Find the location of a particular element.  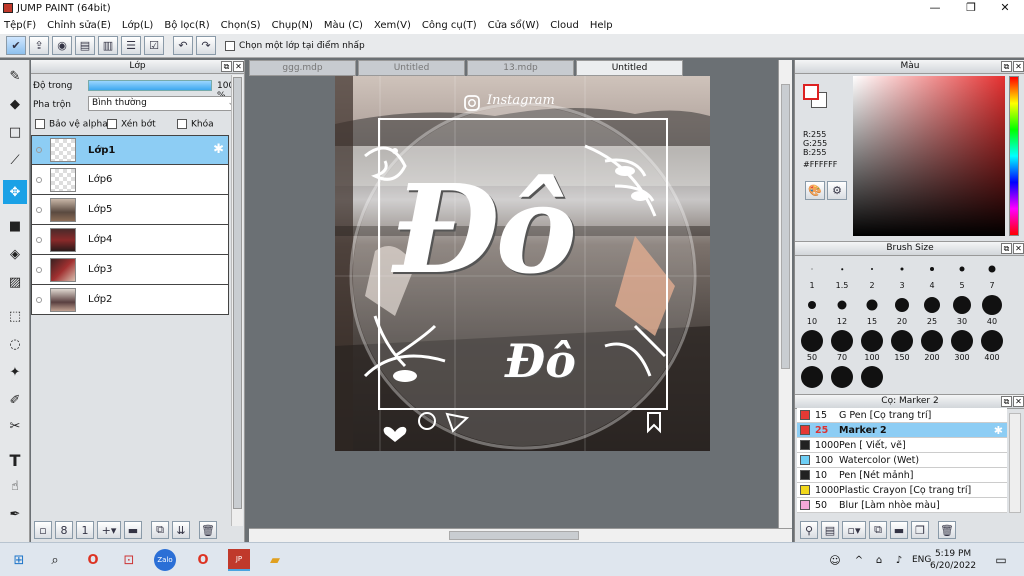

new-layer-icon: ▫ is located at coordinates (43, 530).